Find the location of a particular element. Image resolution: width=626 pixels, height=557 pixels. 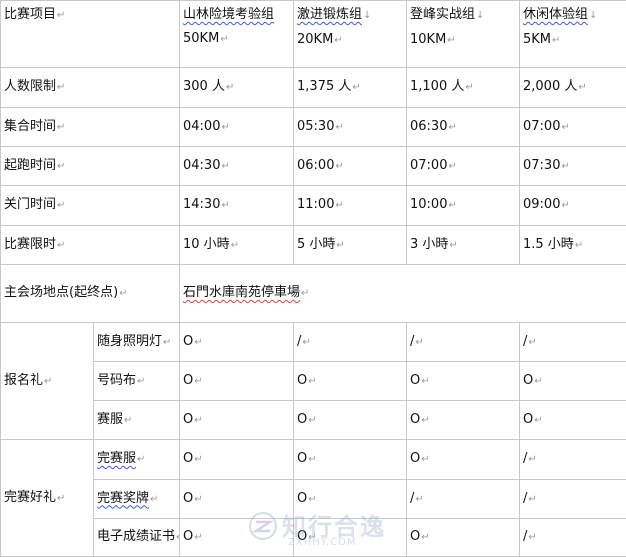

group-header-cell: 登峰实战组↓ 10KM↵ is located at coordinates (463, 34).